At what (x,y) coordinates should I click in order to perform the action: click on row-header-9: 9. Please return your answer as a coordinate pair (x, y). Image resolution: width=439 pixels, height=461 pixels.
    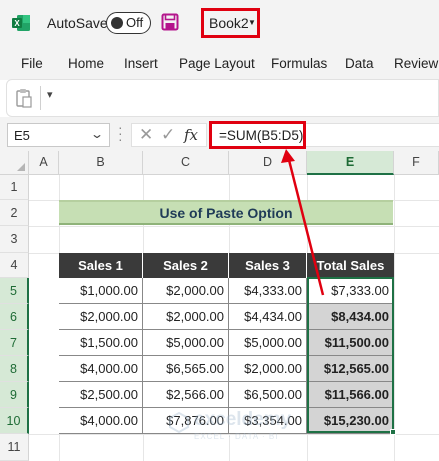
    Looking at the image, I should click on (14, 395).